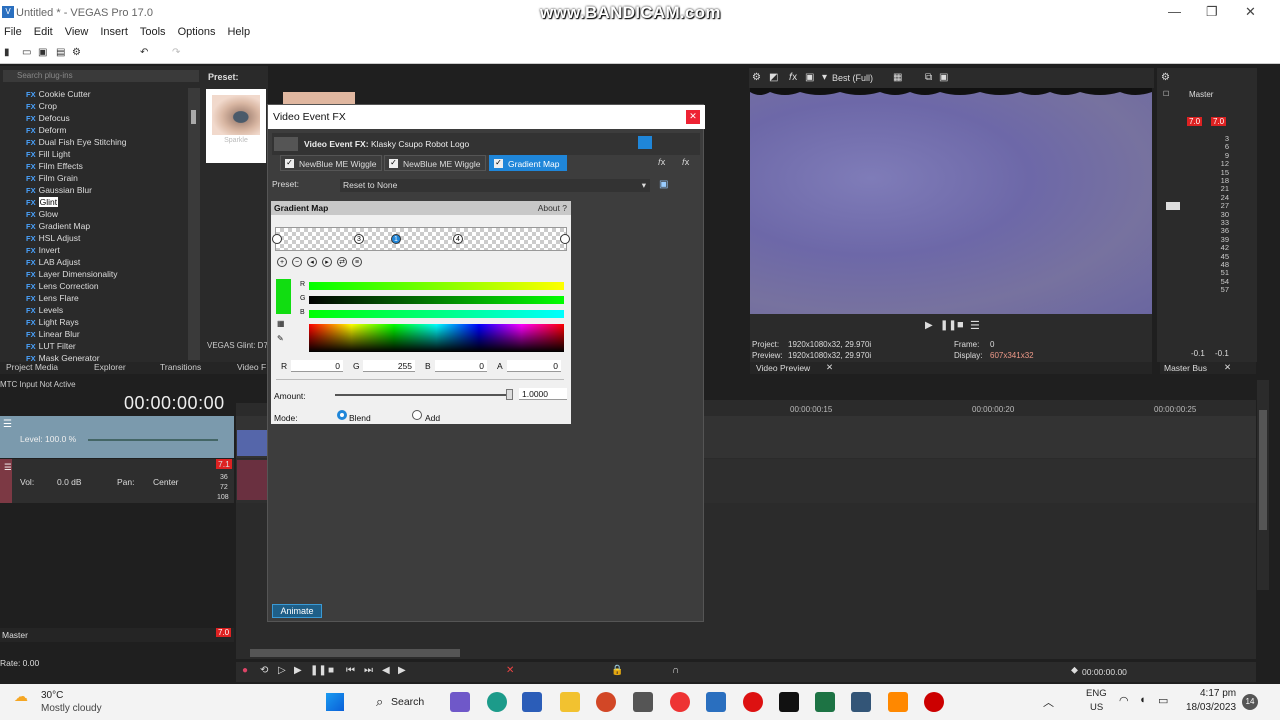 The width and height of the screenshot is (1280, 720). What do you see at coordinates (1166, 94) in the screenshot?
I see `checkbox-icon: ☐` at bounding box center [1166, 94].